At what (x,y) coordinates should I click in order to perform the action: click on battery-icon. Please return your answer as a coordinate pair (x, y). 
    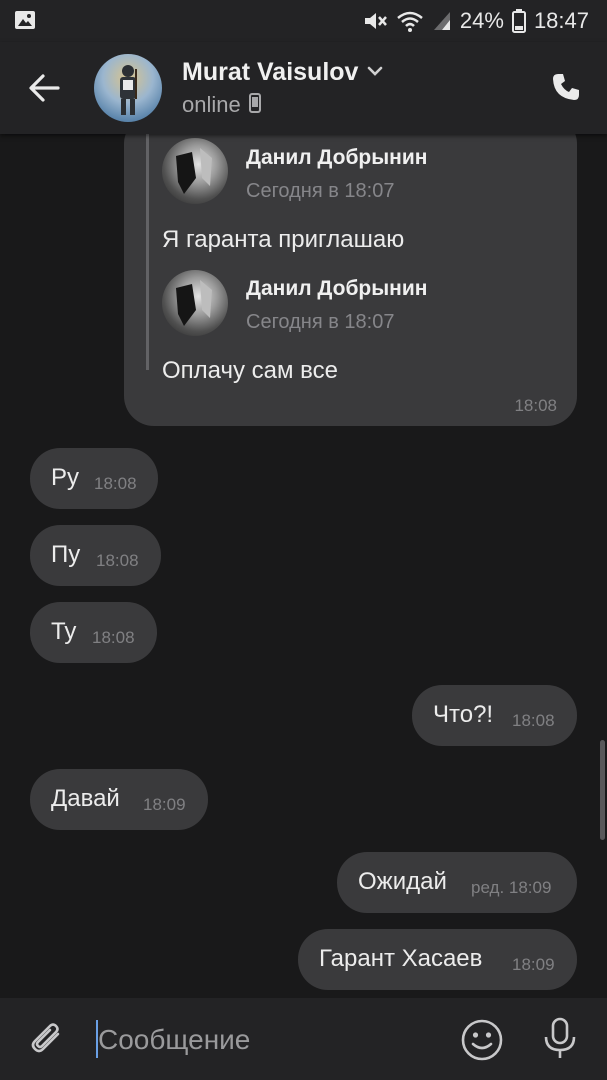
    Looking at the image, I should click on (518, 21).